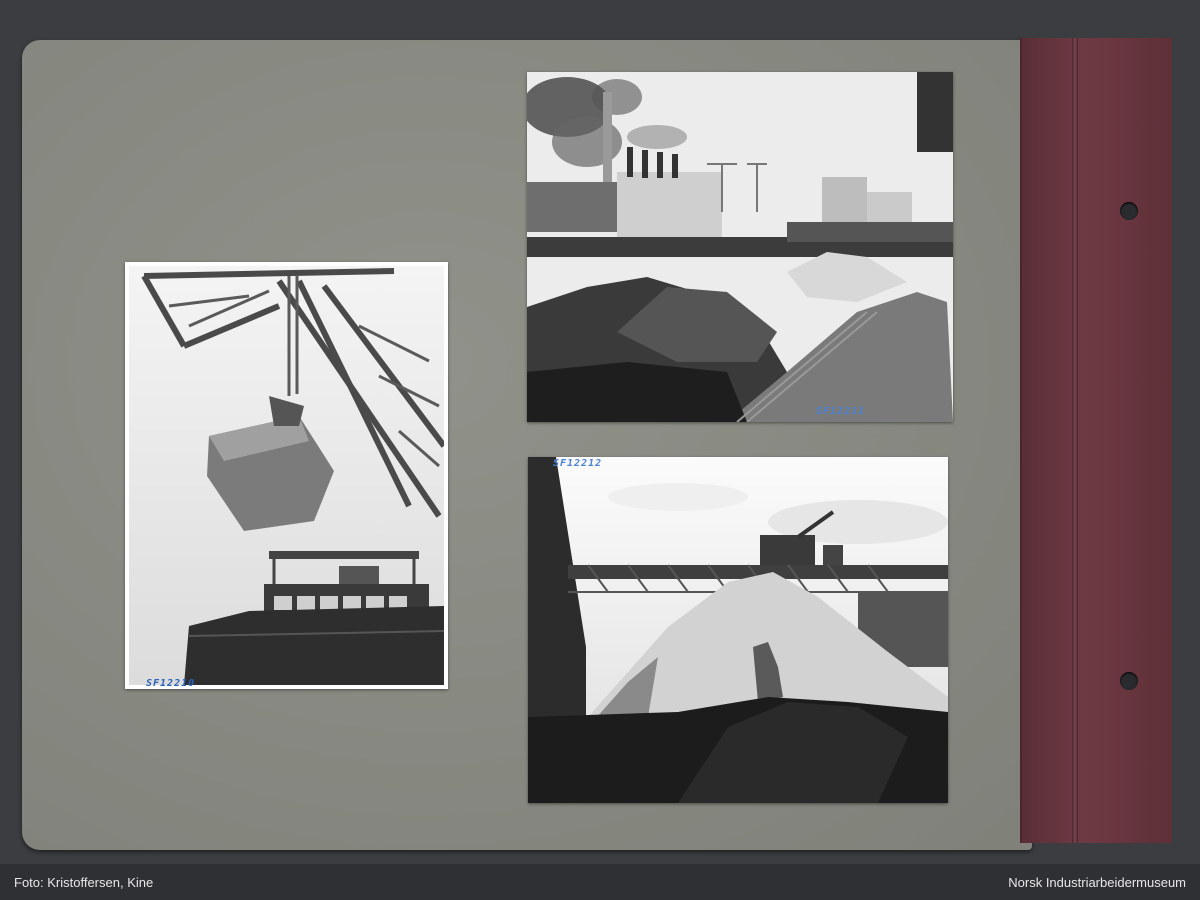  I want to click on catalog-number-1: SF12210, so click(171, 683).